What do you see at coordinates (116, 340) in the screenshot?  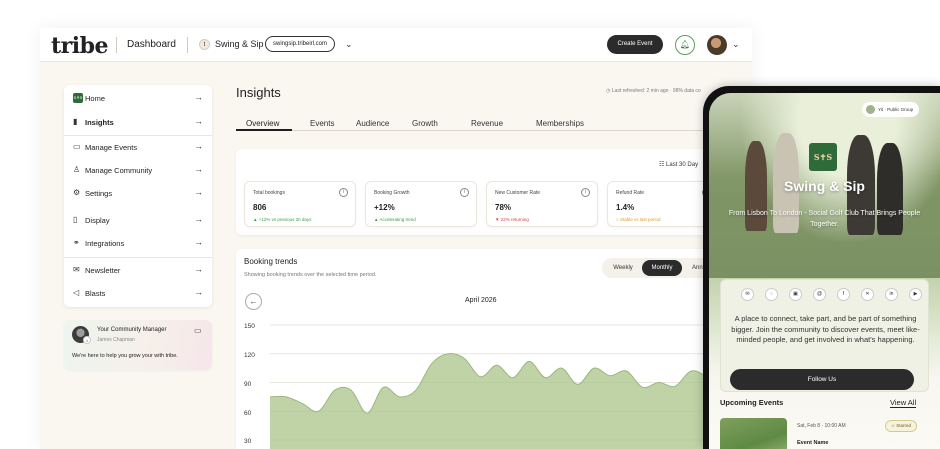 I see `manager-name: James Chapman` at bounding box center [116, 340].